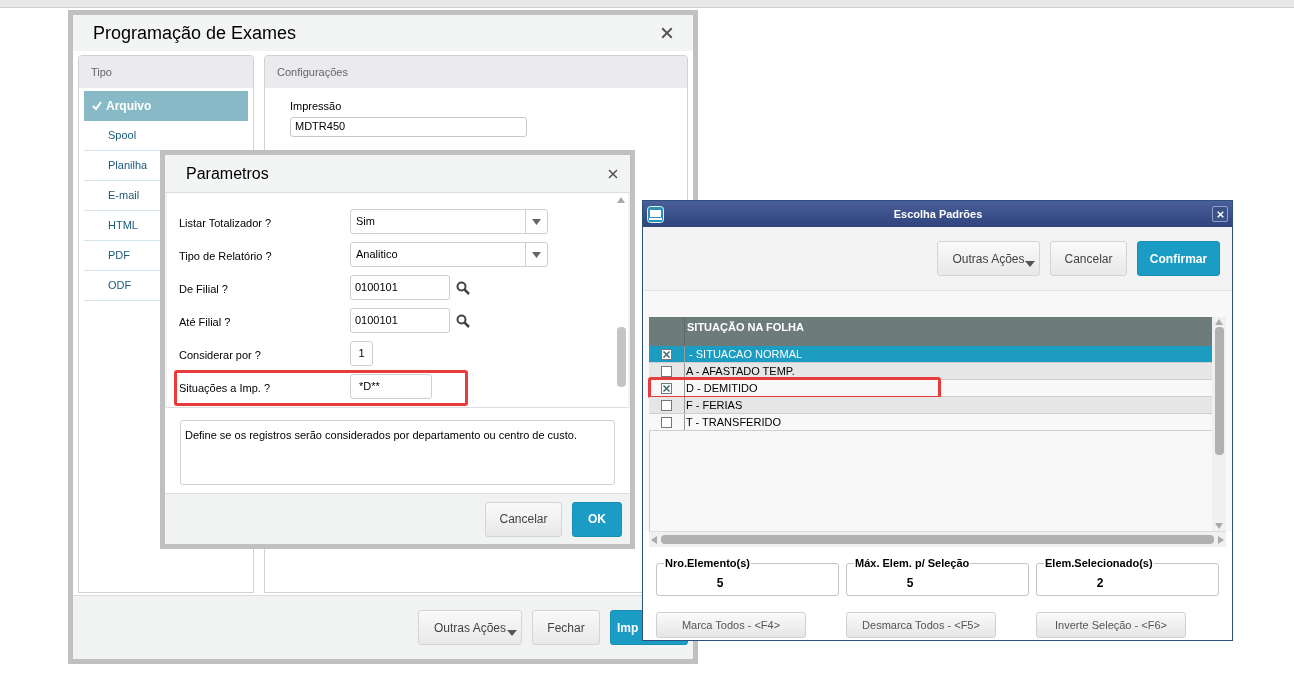 This screenshot has width=1294, height=680. I want to click on type-label: Spool, so click(122, 136).